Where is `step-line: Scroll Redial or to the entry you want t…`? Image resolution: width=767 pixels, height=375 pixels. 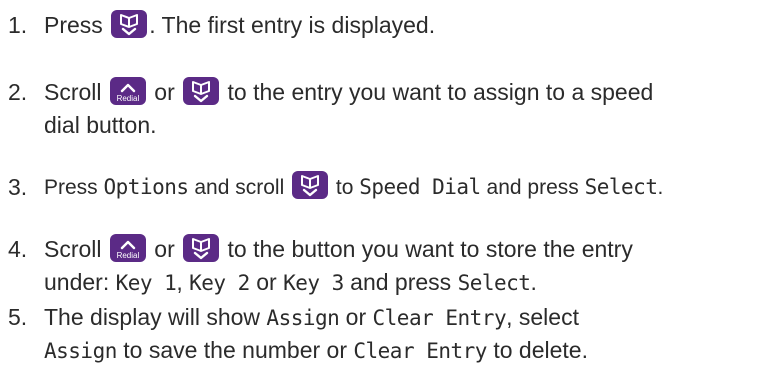
step-line: Scroll Redial or to the entry you want t… is located at coordinates (348, 92).